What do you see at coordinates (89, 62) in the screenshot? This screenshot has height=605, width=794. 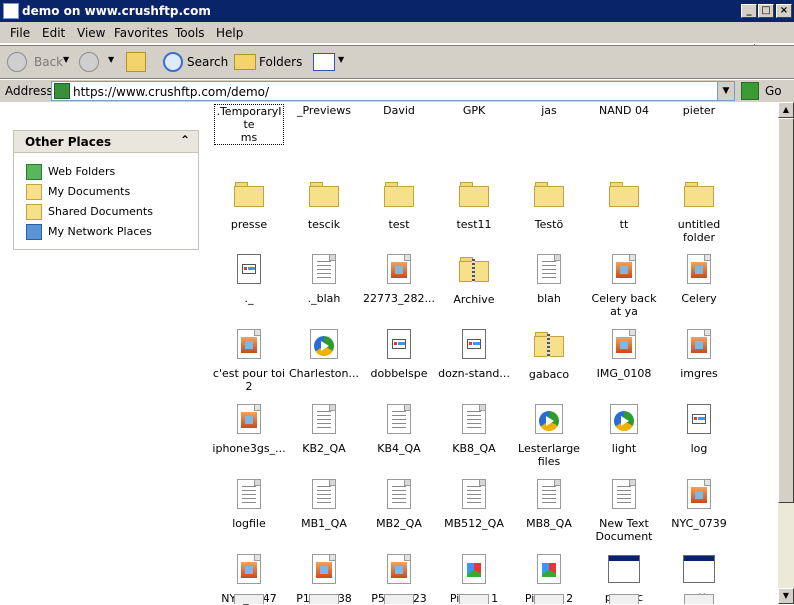 I see `forward-arrow-icon` at bounding box center [89, 62].